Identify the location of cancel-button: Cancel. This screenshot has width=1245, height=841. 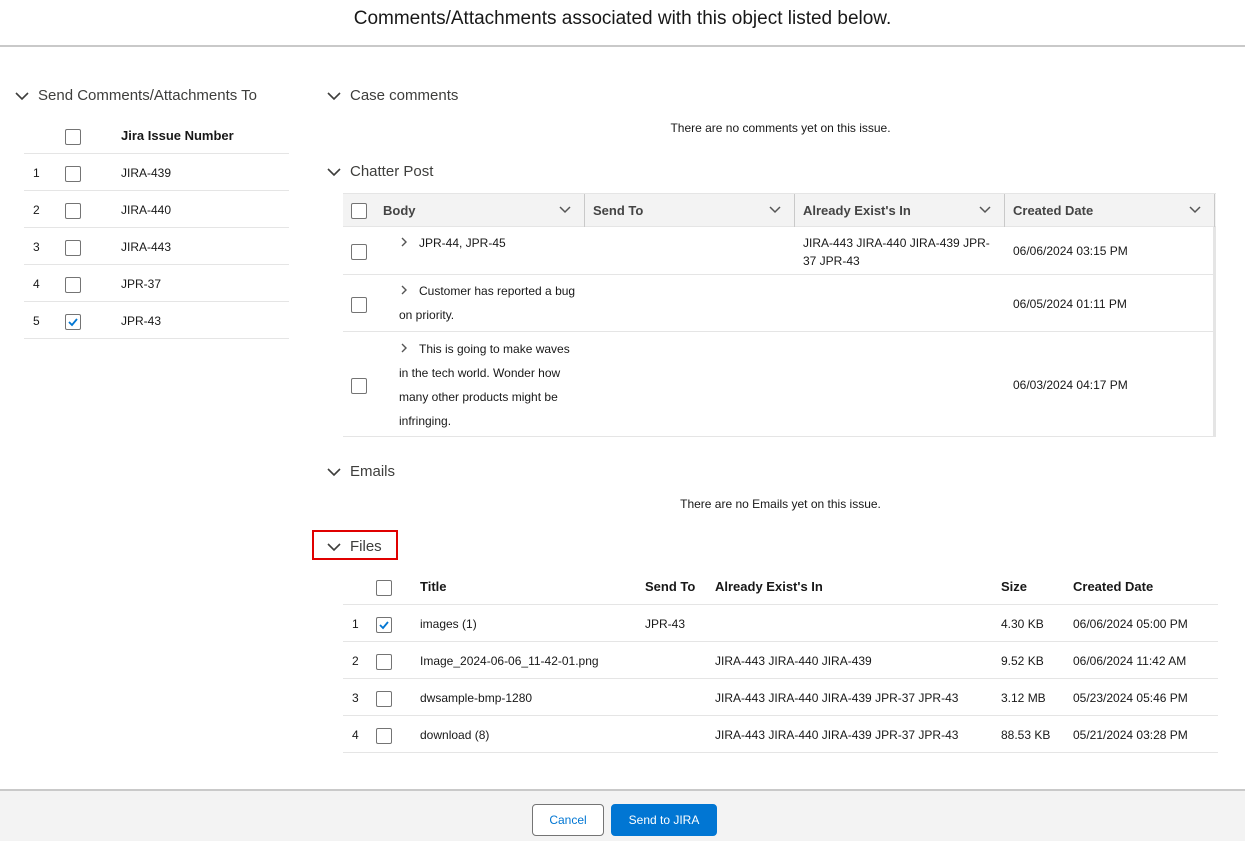
(568, 820).